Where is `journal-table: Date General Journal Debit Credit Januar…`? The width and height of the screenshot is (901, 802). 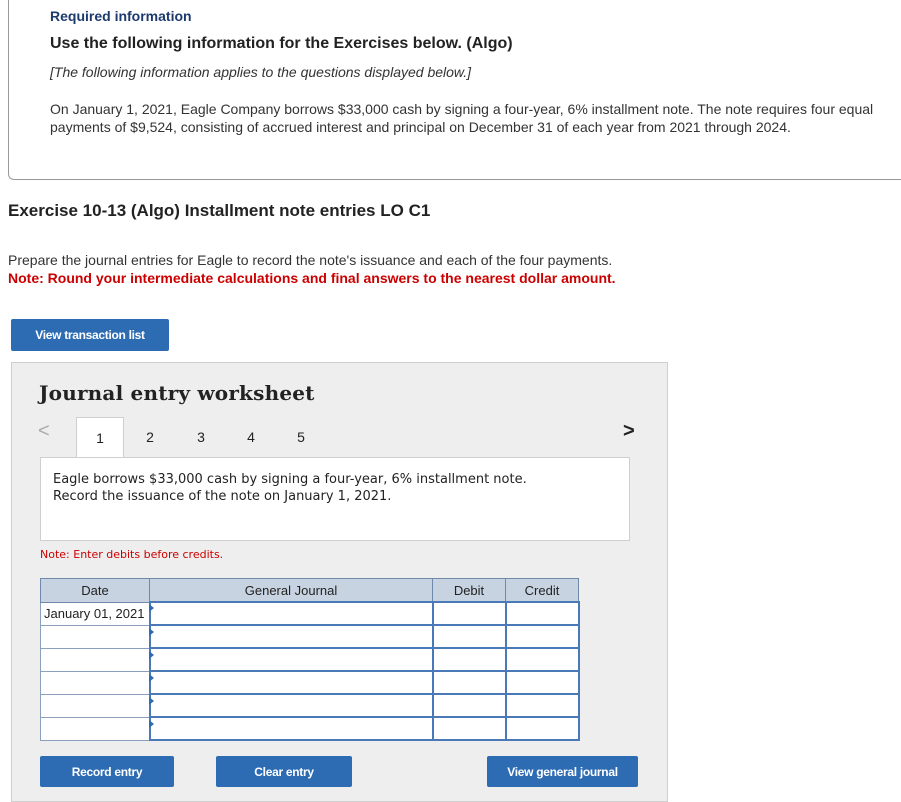
journal-table: Date General Journal Debit Credit Januar… is located at coordinates (310, 659).